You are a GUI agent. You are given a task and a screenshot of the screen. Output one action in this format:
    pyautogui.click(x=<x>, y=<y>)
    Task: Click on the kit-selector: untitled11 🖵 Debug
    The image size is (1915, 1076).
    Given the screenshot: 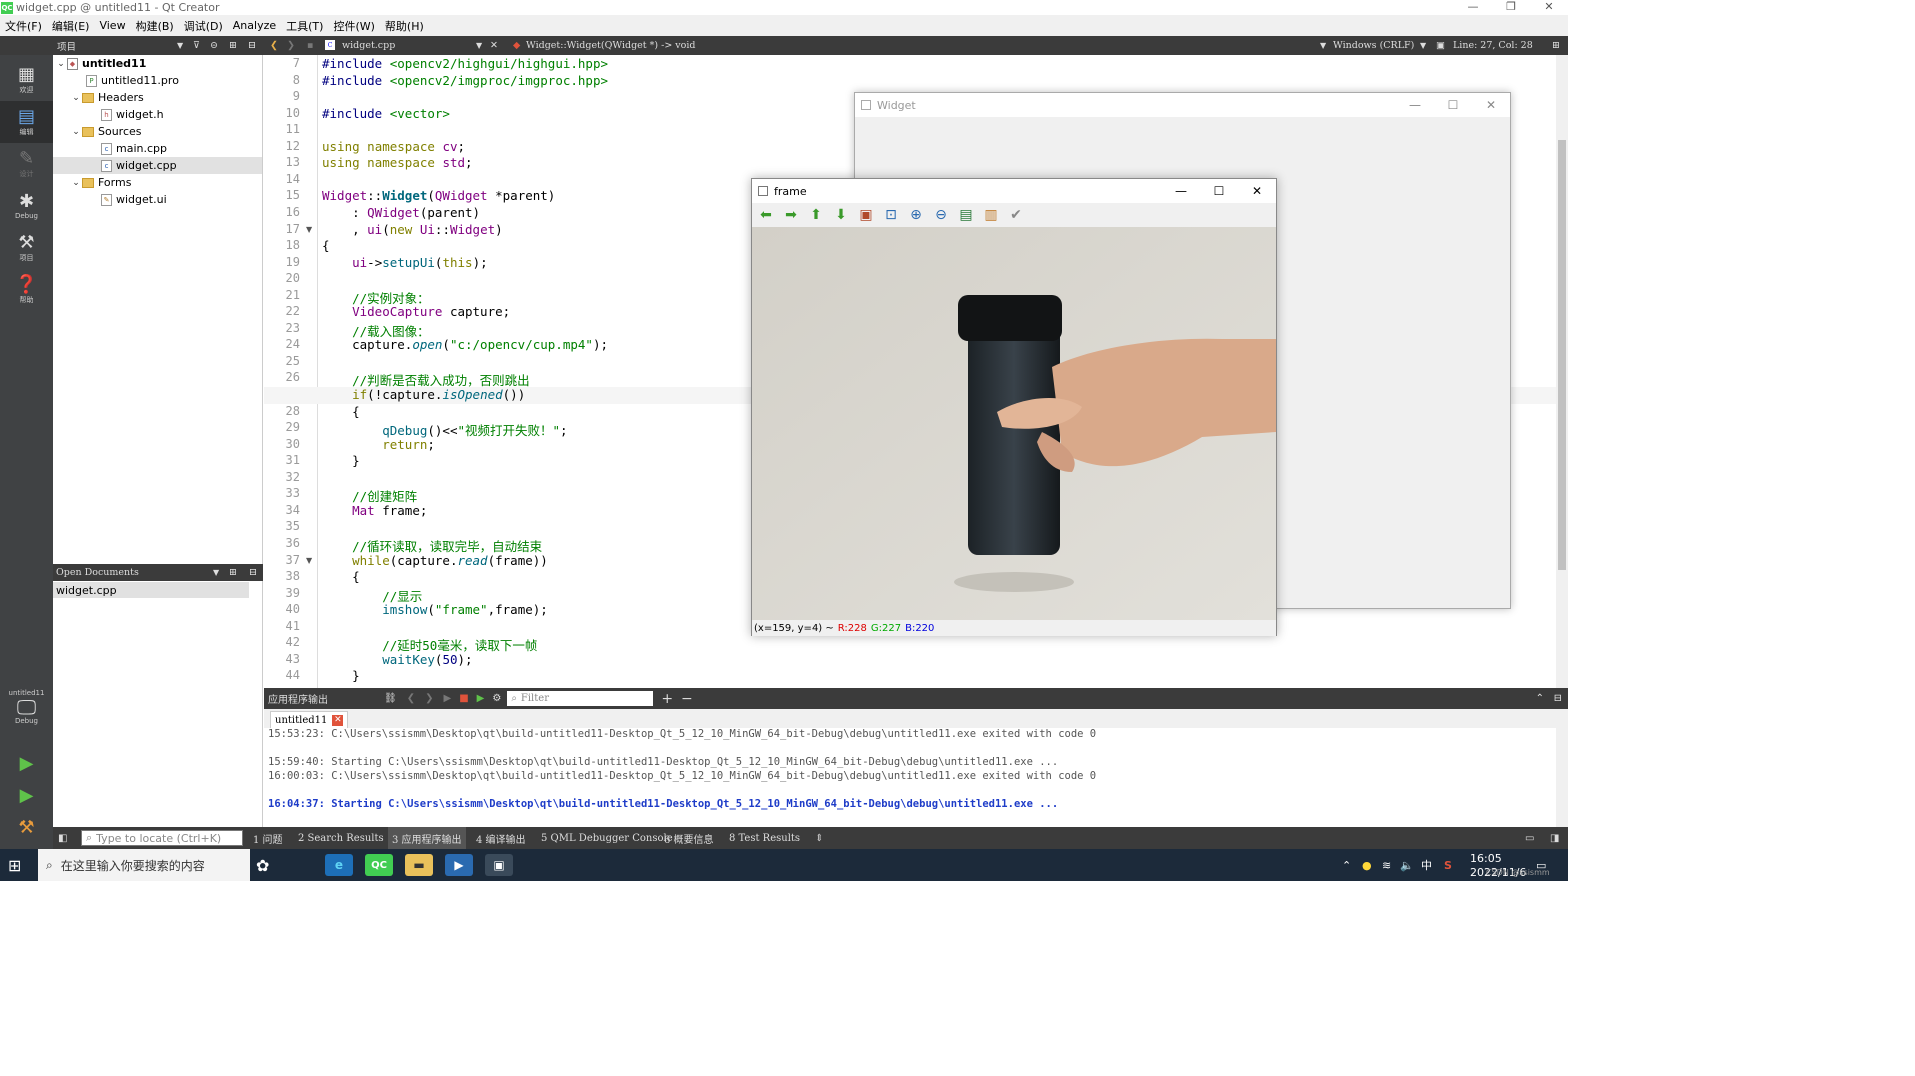 What is the action you would take?
    pyautogui.click(x=26, y=707)
    